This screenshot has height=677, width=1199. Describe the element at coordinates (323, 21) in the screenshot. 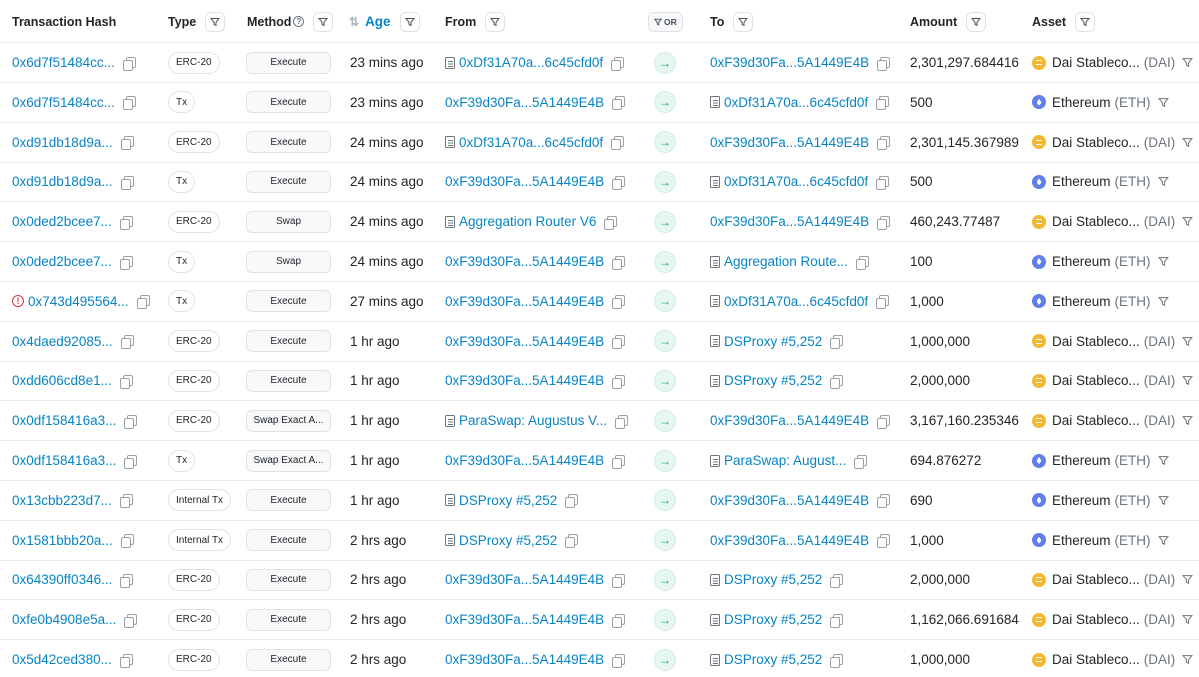

I see `method-filter-button` at that location.